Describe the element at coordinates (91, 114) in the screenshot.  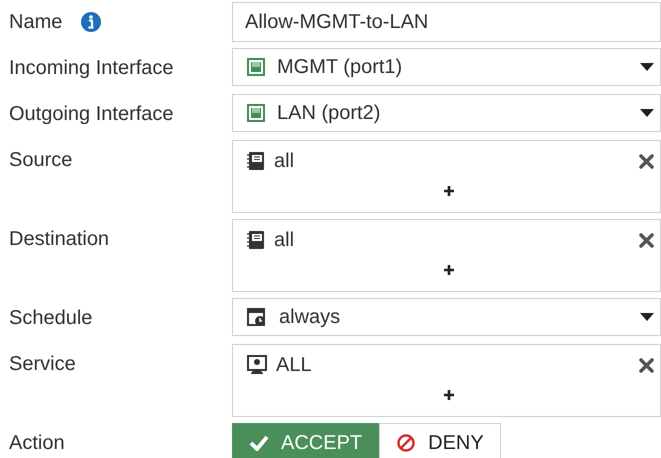
I see `field-label: Outgoing Interface` at that location.